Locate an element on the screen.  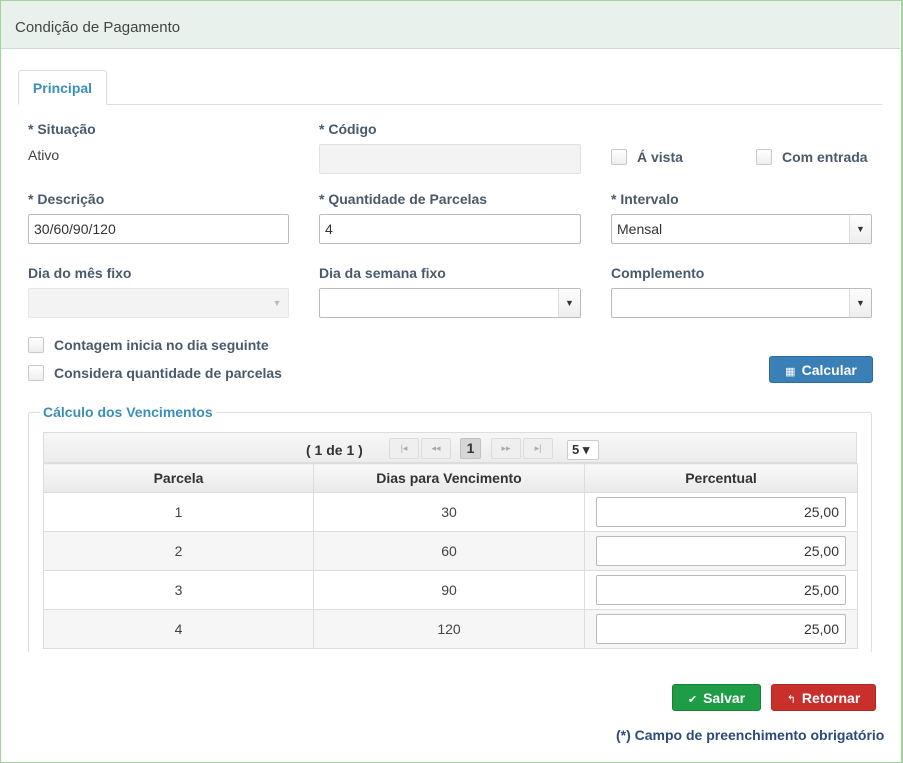
com-entrada-label: Com entrada is located at coordinates (825, 157).